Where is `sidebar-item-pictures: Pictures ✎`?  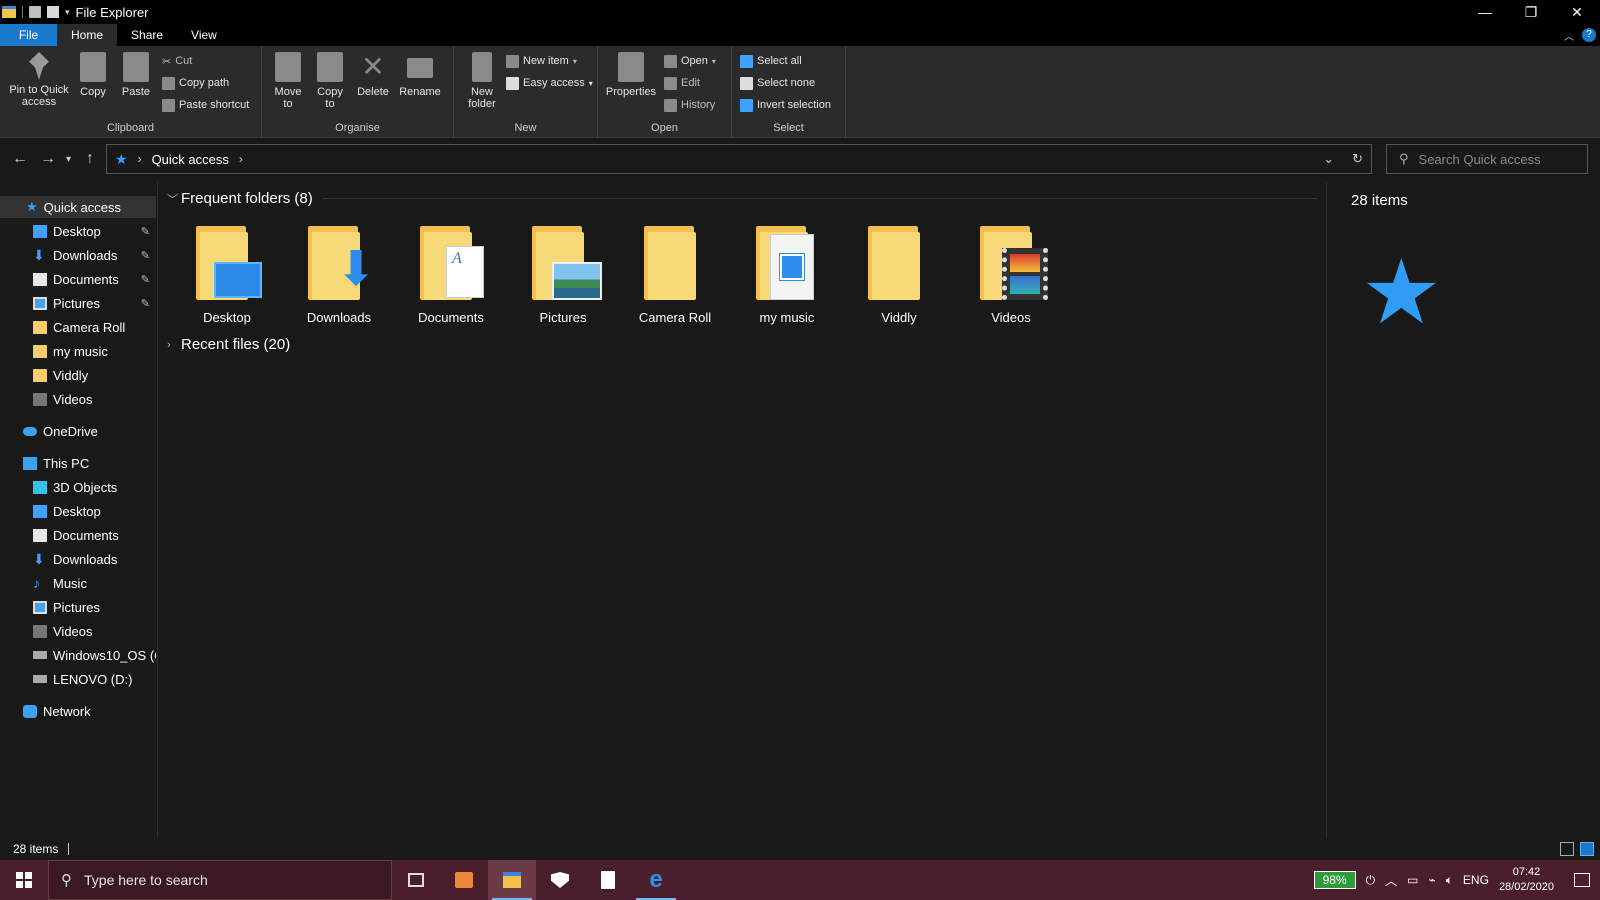
sidebar-item-pictures: Pictures ✎ is located at coordinates (78, 303).